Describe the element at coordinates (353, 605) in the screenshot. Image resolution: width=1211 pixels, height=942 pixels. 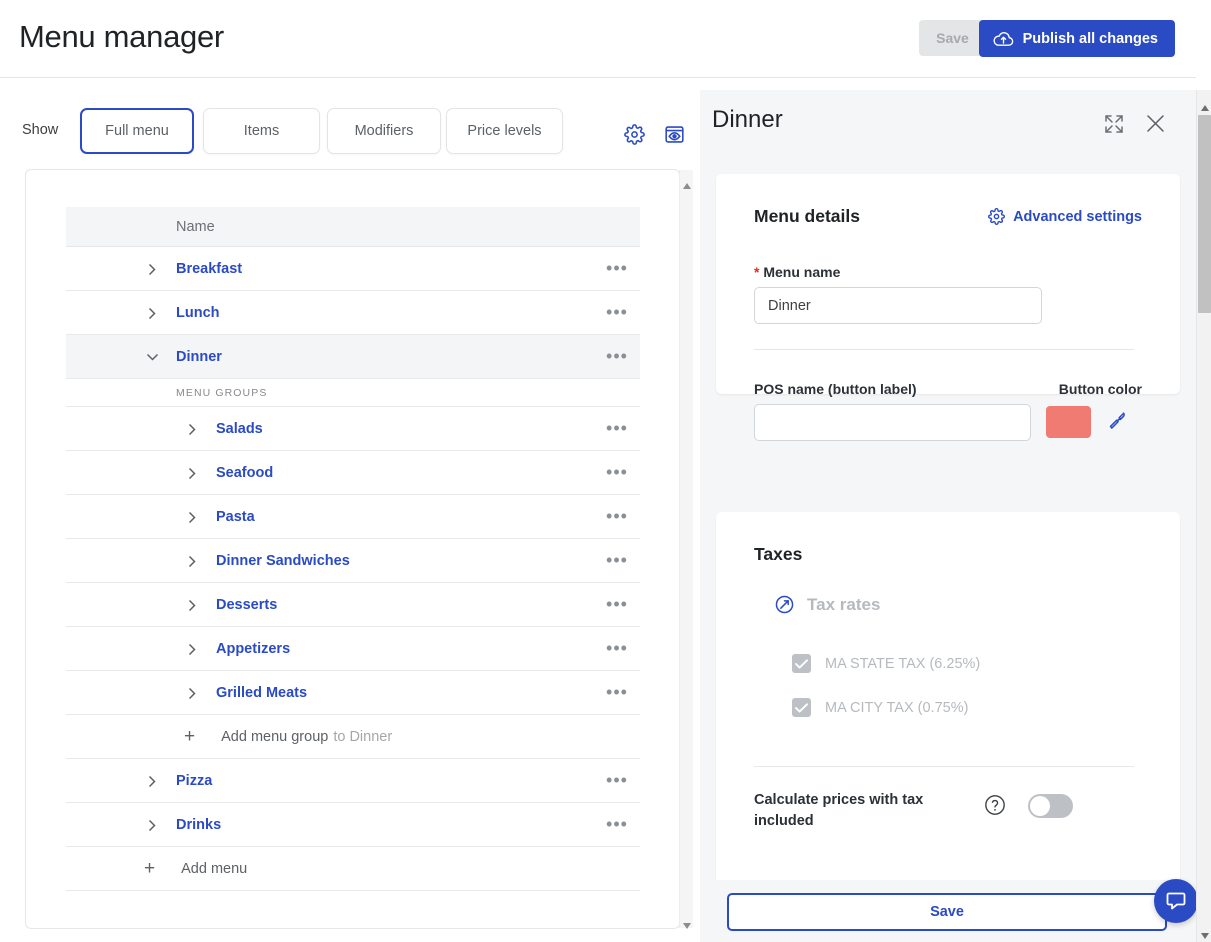
I see `table-row: Desserts •••` at that location.